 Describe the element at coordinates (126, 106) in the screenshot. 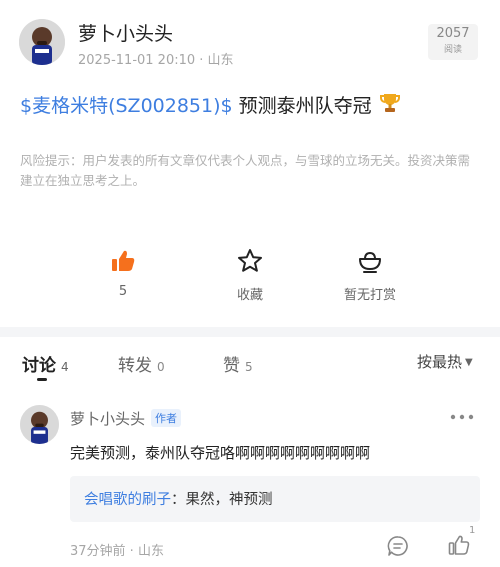

I see `stock-link: $麦格米特(SZ002851)$` at that location.